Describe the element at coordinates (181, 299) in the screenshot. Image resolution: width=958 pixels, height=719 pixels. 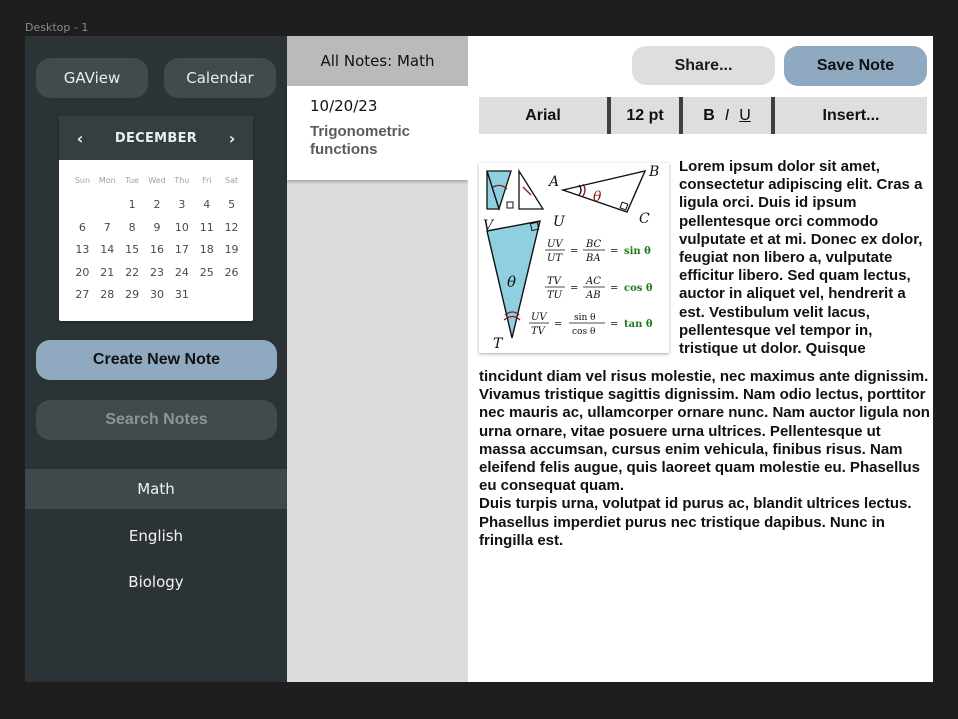
I see `calendar-day: 31` at that location.